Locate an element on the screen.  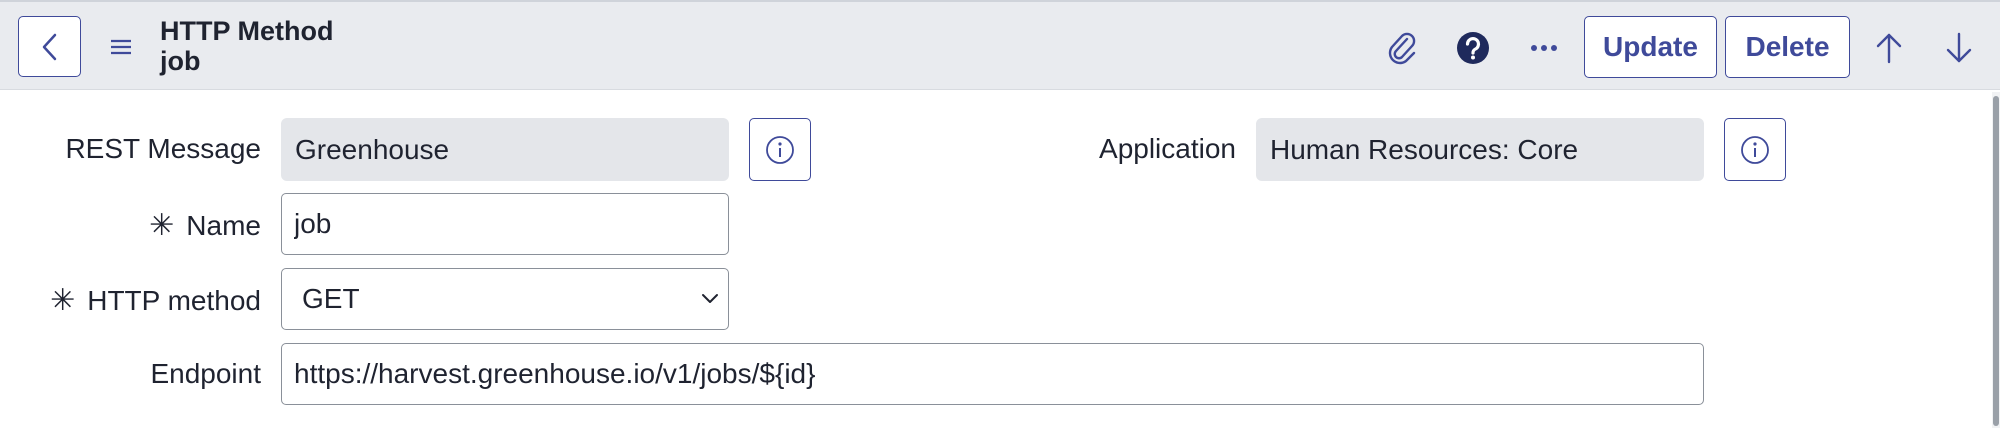
application-info-button is located at coordinates (1755, 149).